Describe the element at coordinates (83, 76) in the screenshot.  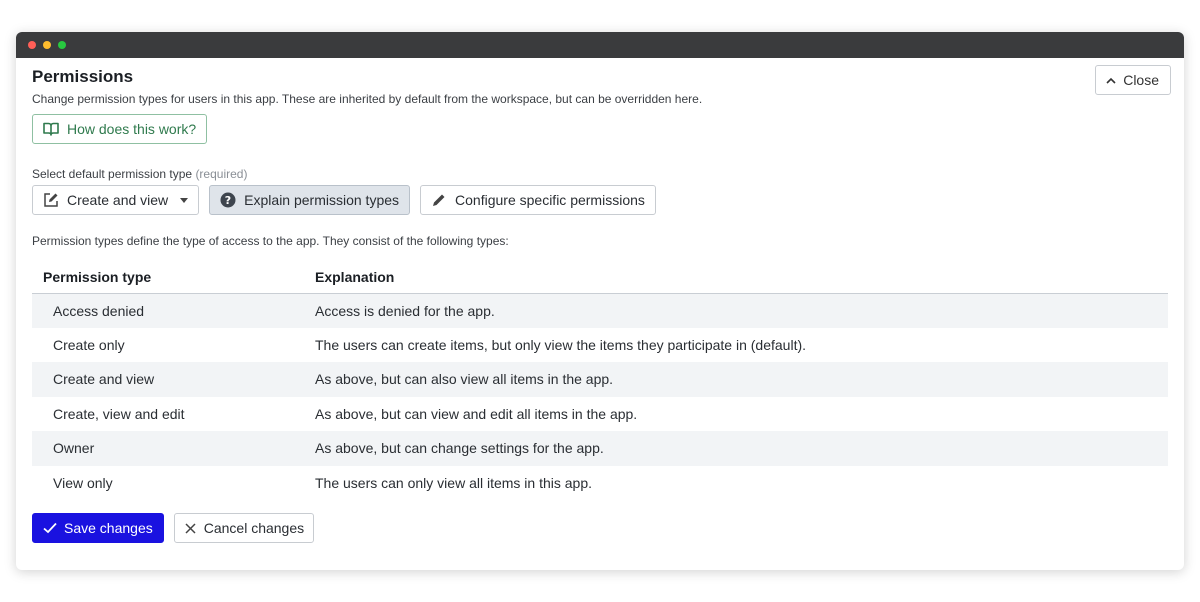
I see `page-title: Permissions` at that location.